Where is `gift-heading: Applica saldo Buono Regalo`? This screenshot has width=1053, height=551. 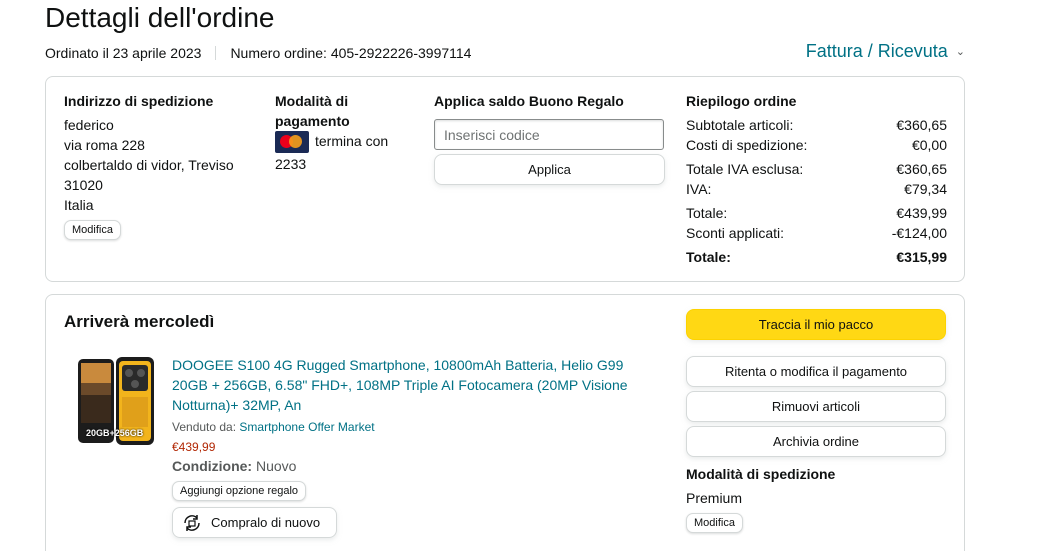
gift-heading: Applica saldo Buono Regalo is located at coordinates (529, 101).